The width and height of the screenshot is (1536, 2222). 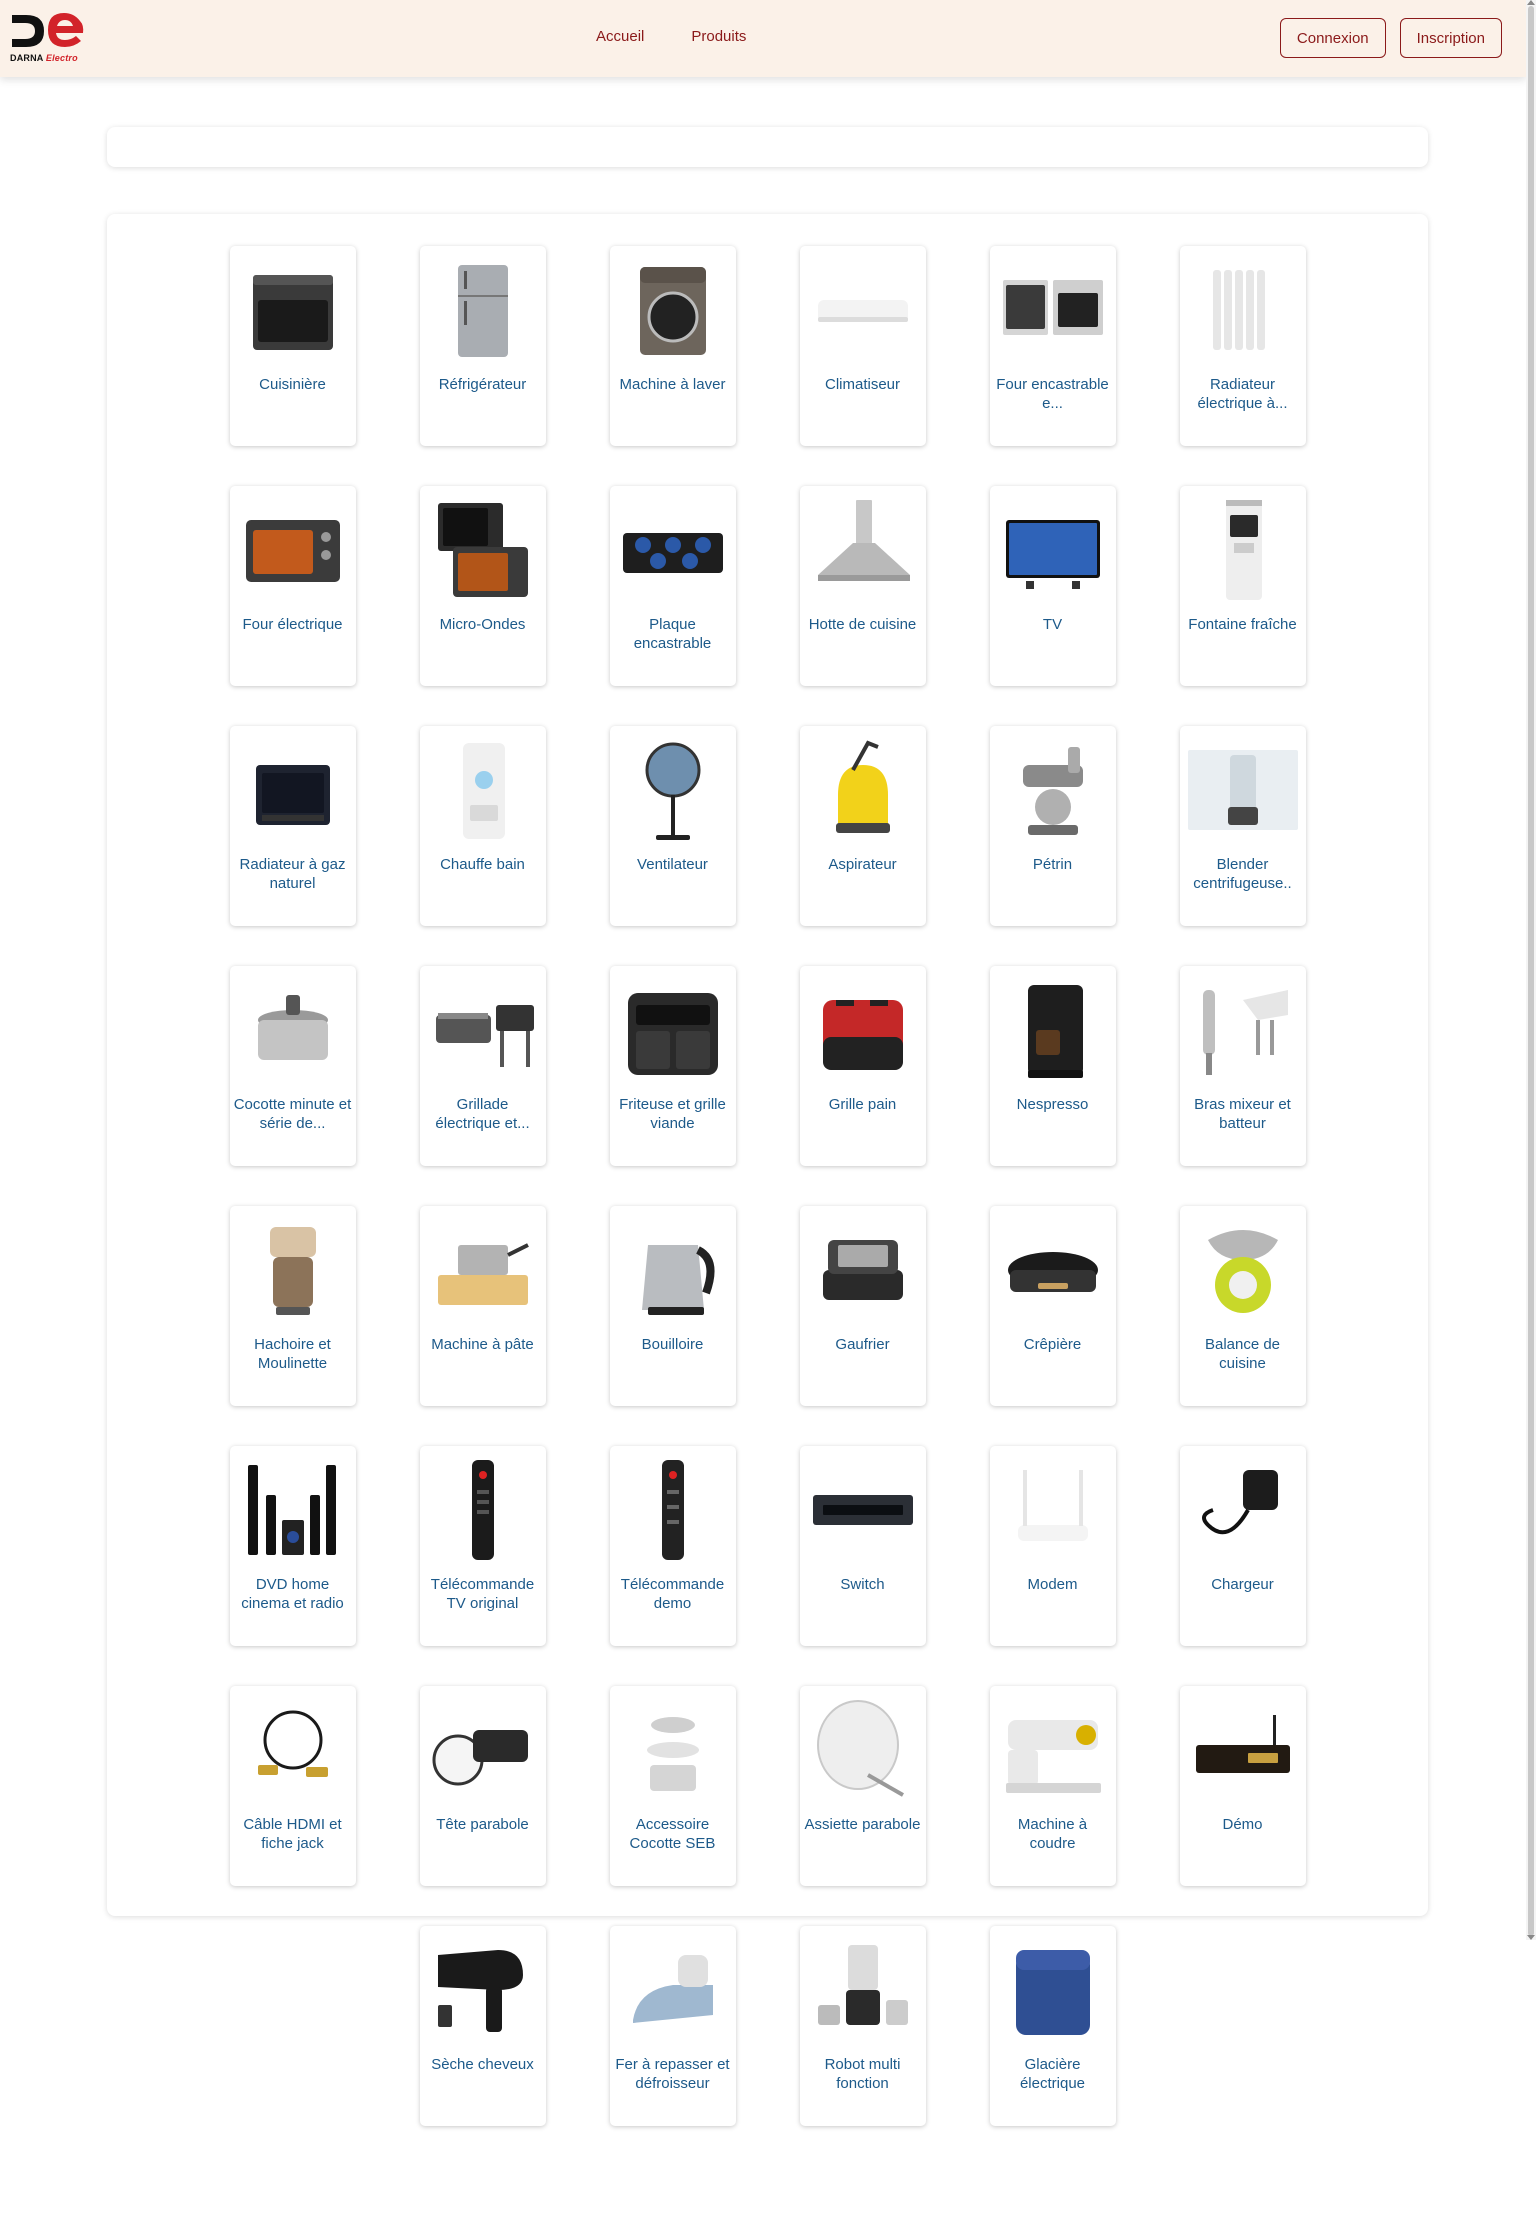 I want to click on category-tile-cable: Câble HDMI et fiche jack, so click(x=292, y=1786).